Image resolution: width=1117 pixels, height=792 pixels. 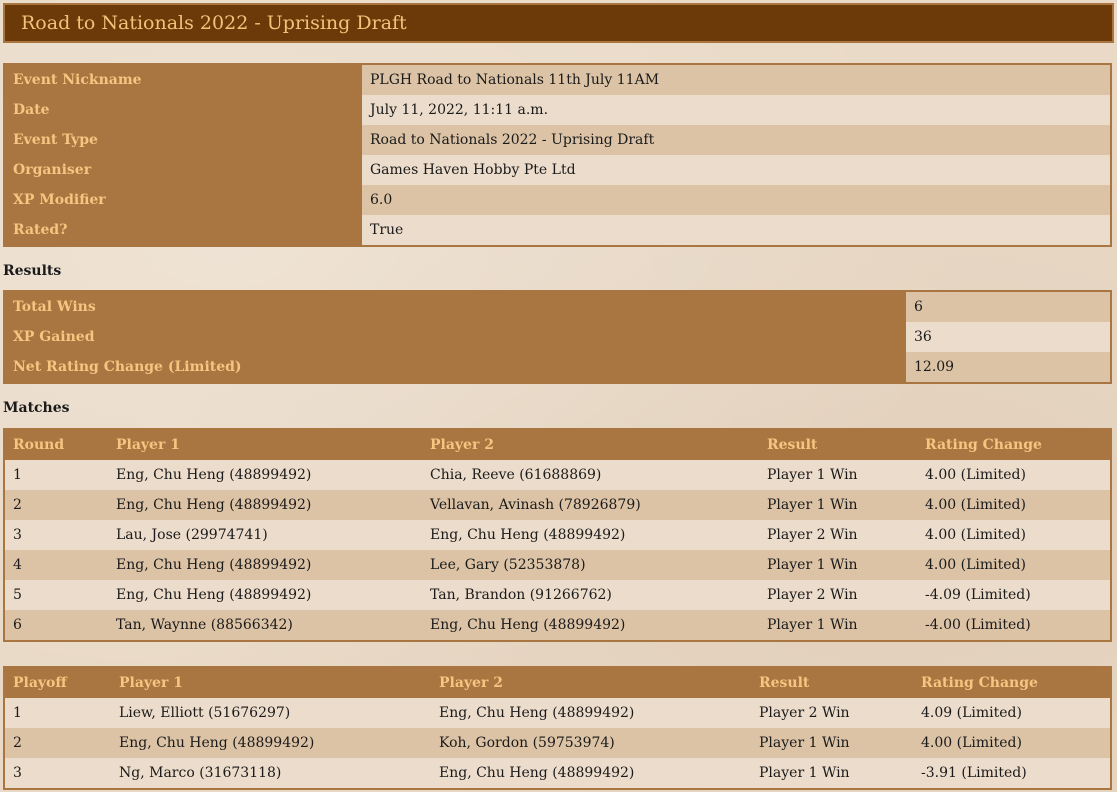 I want to click on detail-label: Event Nickname, so click(x=183, y=80).